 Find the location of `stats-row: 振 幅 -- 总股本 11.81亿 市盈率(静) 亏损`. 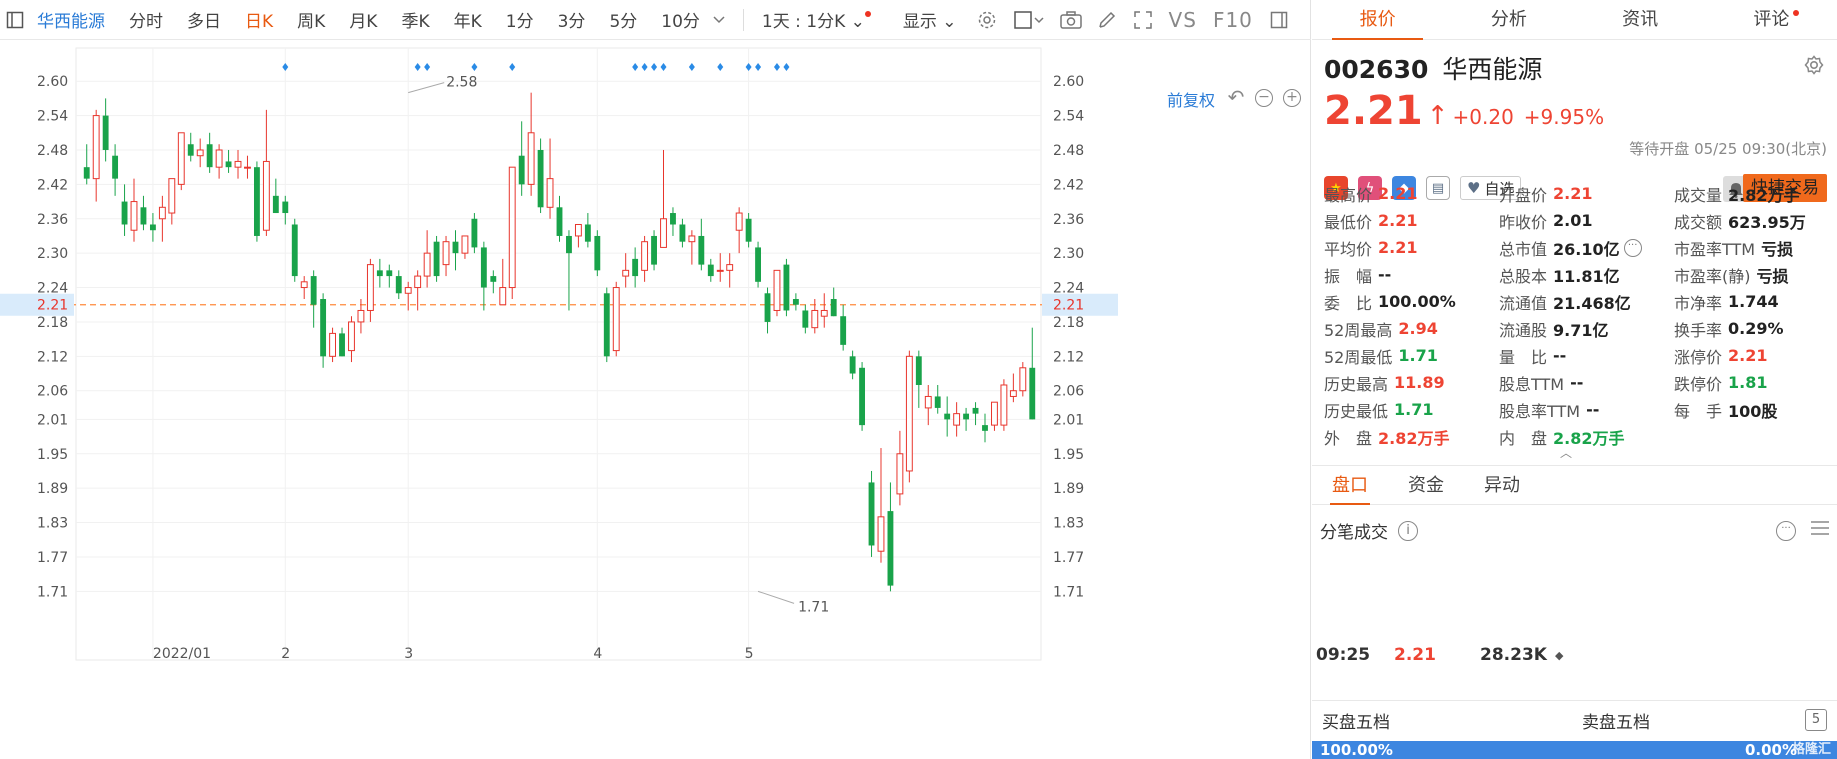

stats-row: 振 幅 -- 总股本 11.81亿 市盈率(静) 亏损 is located at coordinates (1574, 274).